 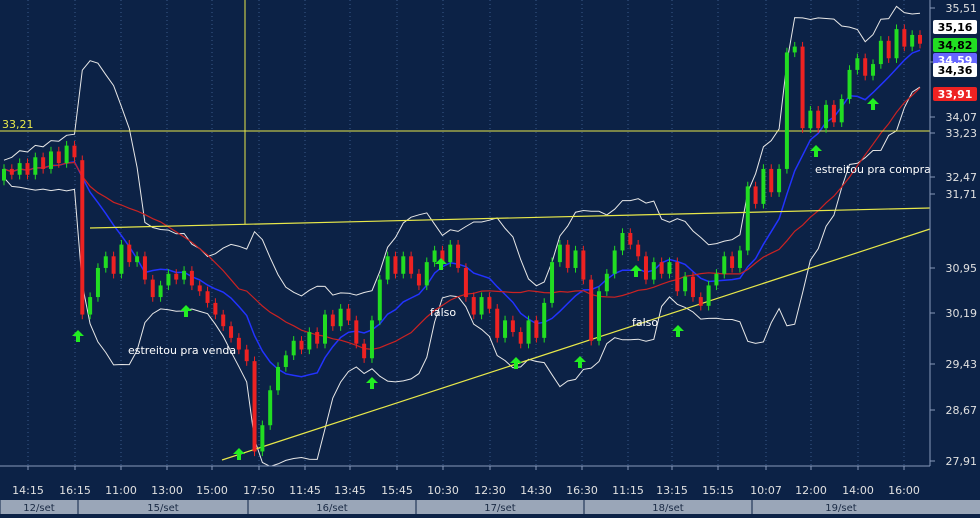 What do you see at coordinates (955, 70) in the screenshot?
I see `price-tag-label: 34,36` at bounding box center [955, 70].